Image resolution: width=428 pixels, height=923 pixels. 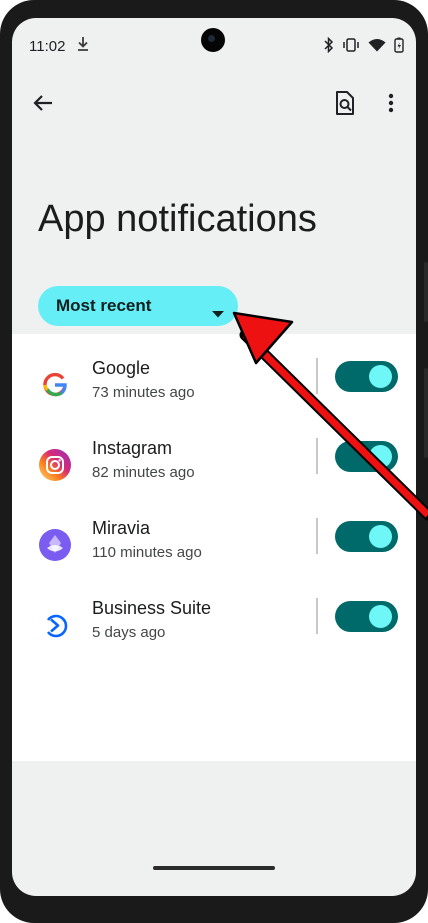 What do you see at coordinates (121, 528) in the screenshot?
I see `app-name: Miravia` at bounding box center [121, 528].